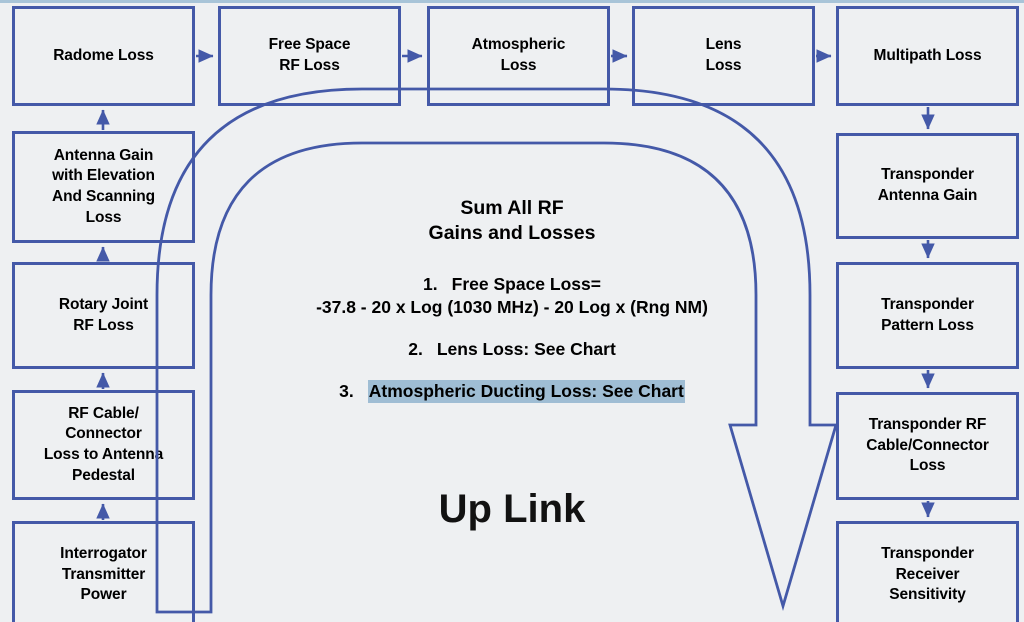 The width and height of the screenshot is (1024, 622). What do you see at coordinates (526, 348) in the screenshot?
I see `center-item-2-text: Lens Loss: See Chart` at bounding box center [526, 348].